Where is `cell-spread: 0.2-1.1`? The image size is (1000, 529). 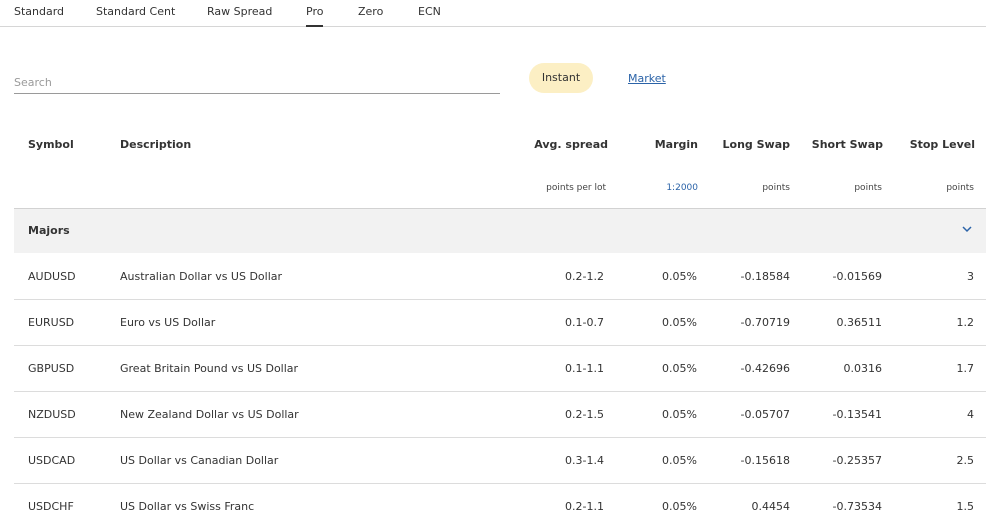
cell-spread: 0.2-1.1 is located at coordinates (584, 506).